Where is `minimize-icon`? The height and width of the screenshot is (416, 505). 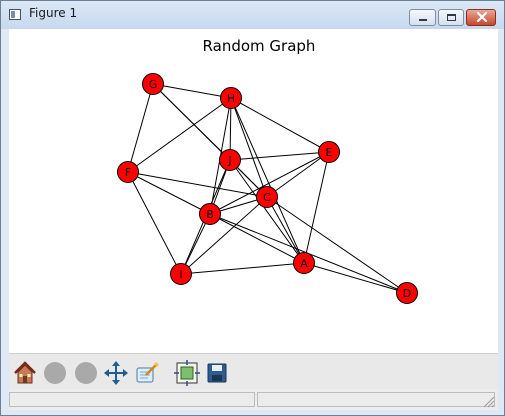 minimize-icon is located at coordinates (423, 20).